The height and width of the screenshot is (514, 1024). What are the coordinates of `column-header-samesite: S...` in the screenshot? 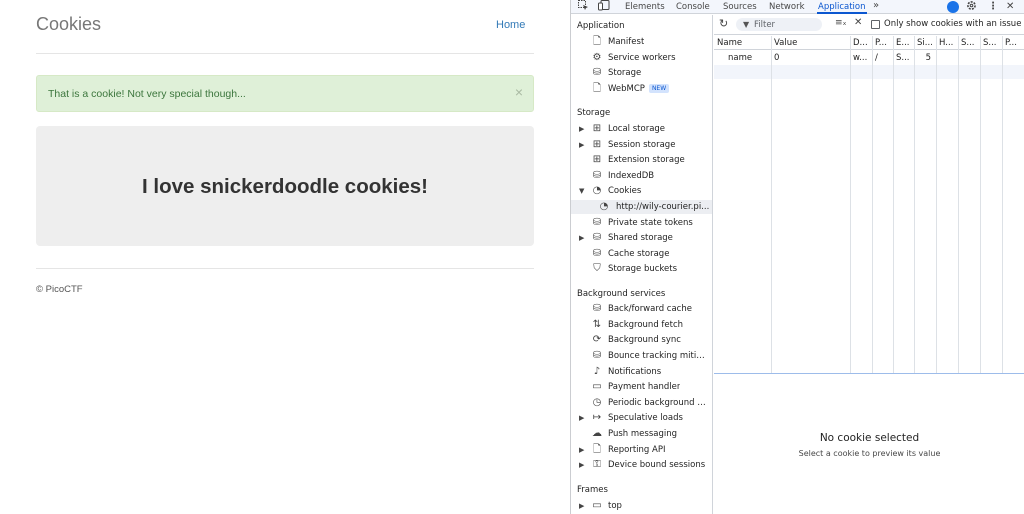 It's located at (991, 43).